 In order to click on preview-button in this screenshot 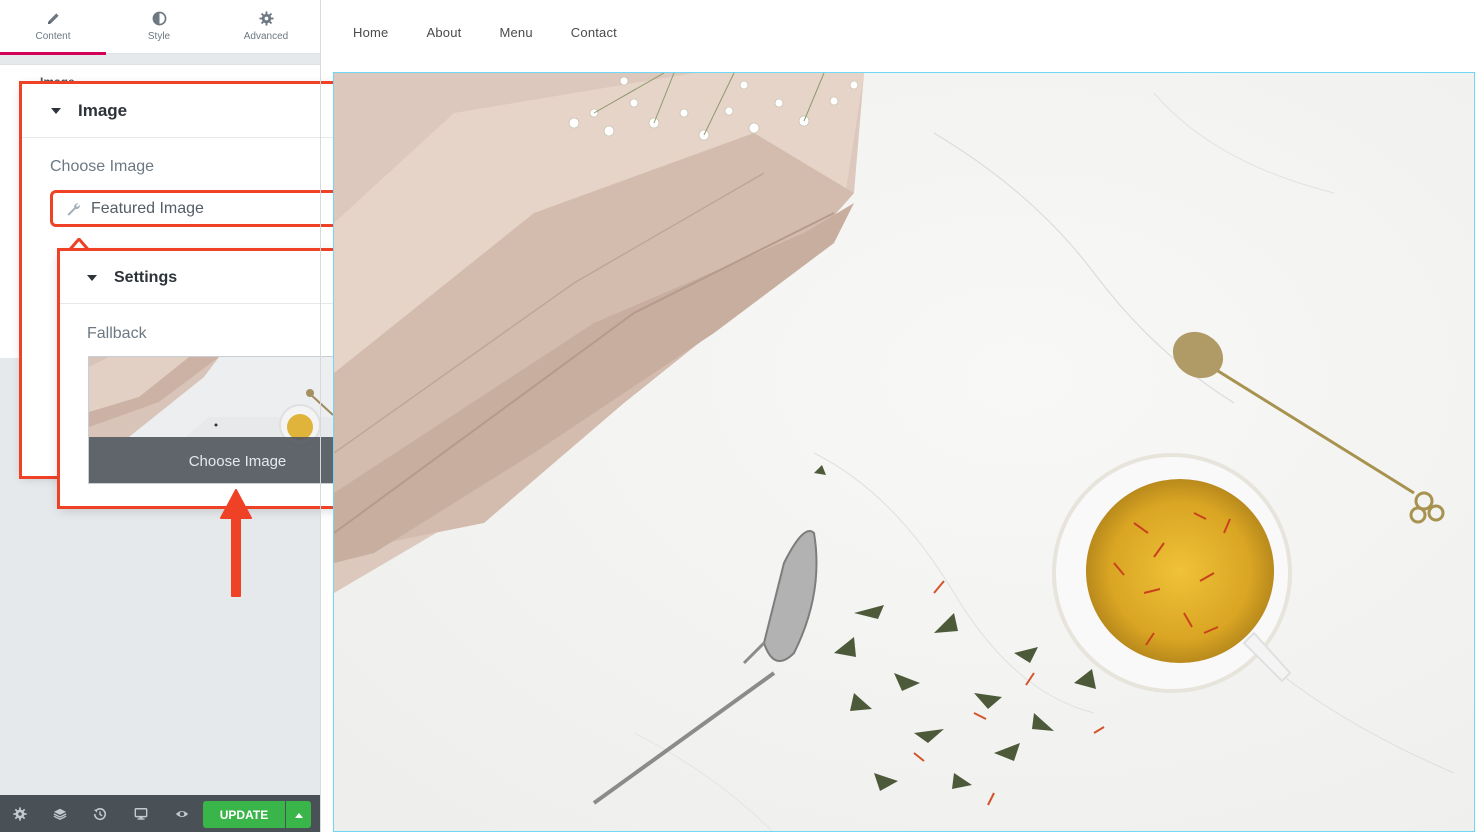, I will do `click(182, 813)`.